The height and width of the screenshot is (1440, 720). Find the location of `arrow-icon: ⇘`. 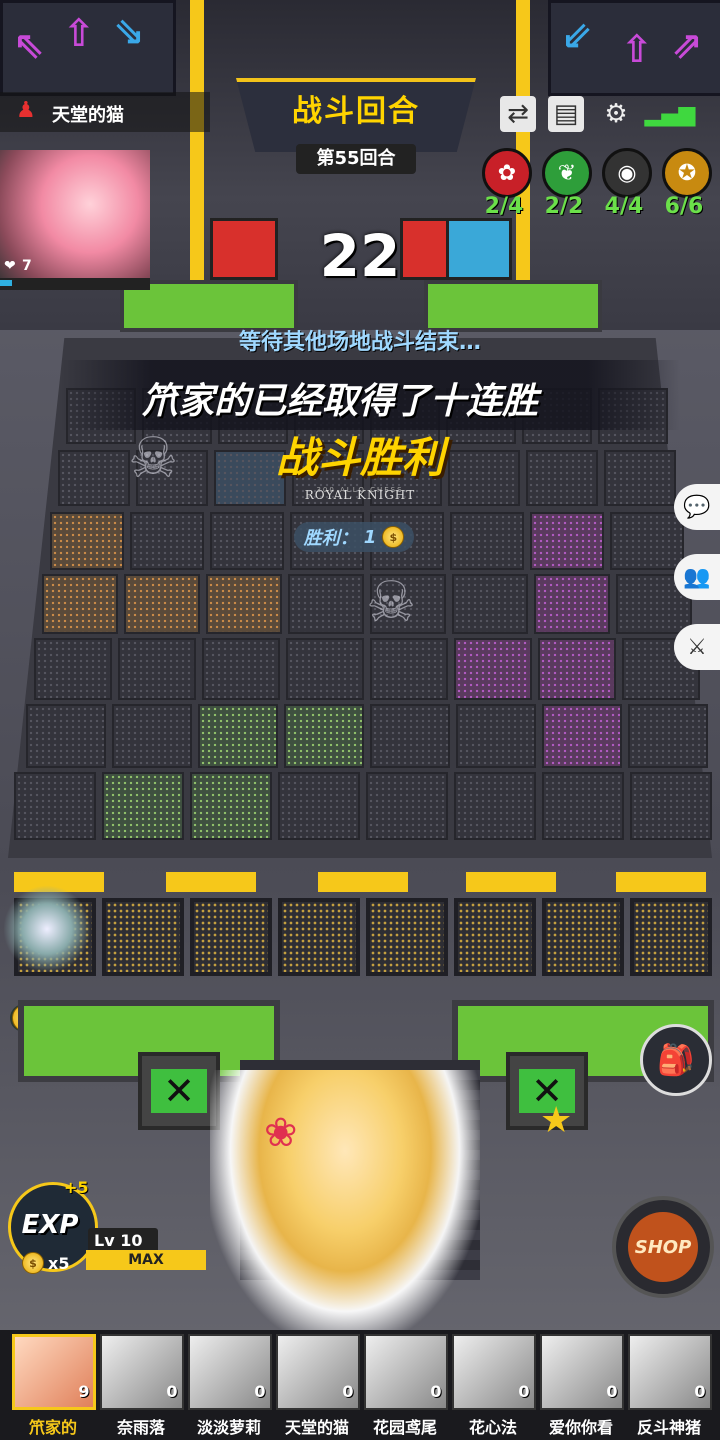

arrow-icon: ⇘ is located at coordinates (129, 31).